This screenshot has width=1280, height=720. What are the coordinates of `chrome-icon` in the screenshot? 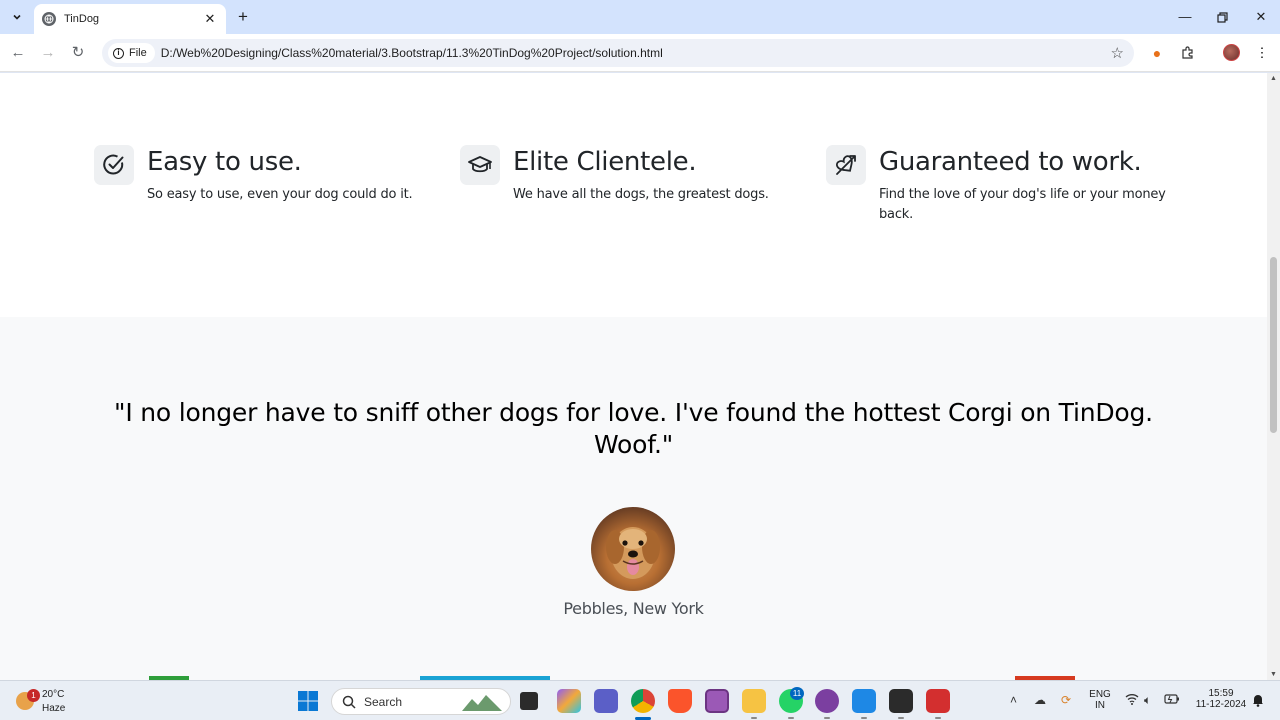 It's located at (643, 701).